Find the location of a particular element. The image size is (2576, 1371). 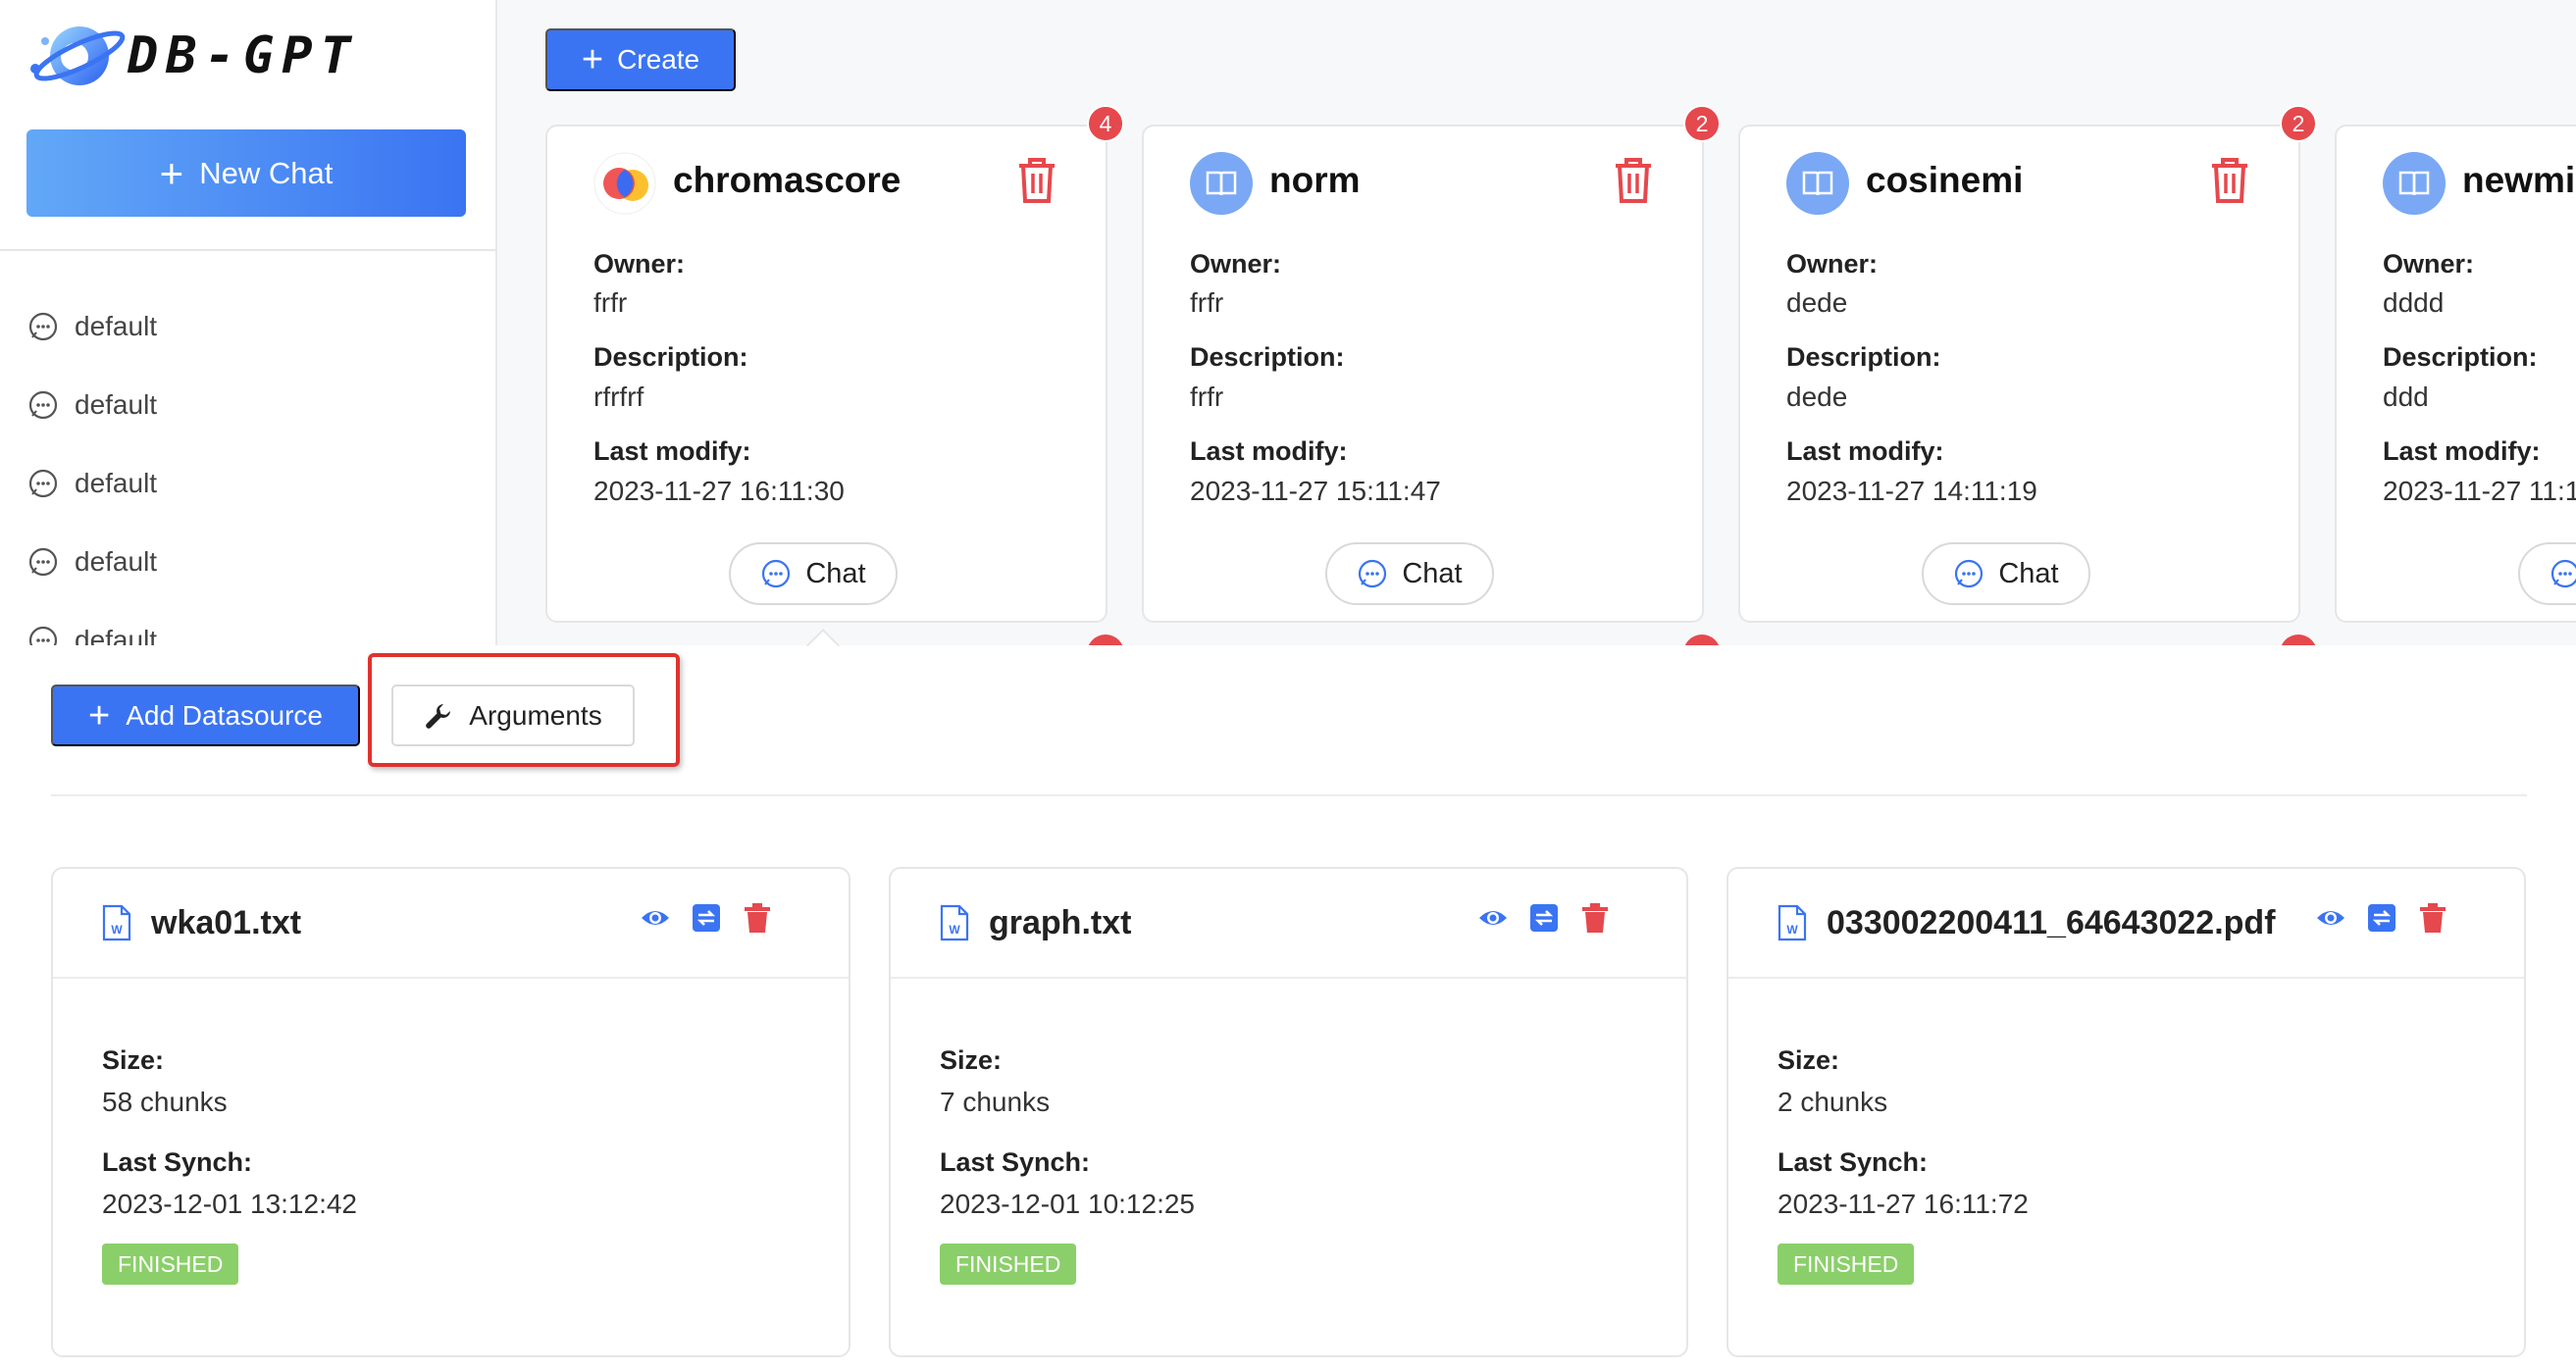

description-value: frfr is located at coordinates (1207, 396).